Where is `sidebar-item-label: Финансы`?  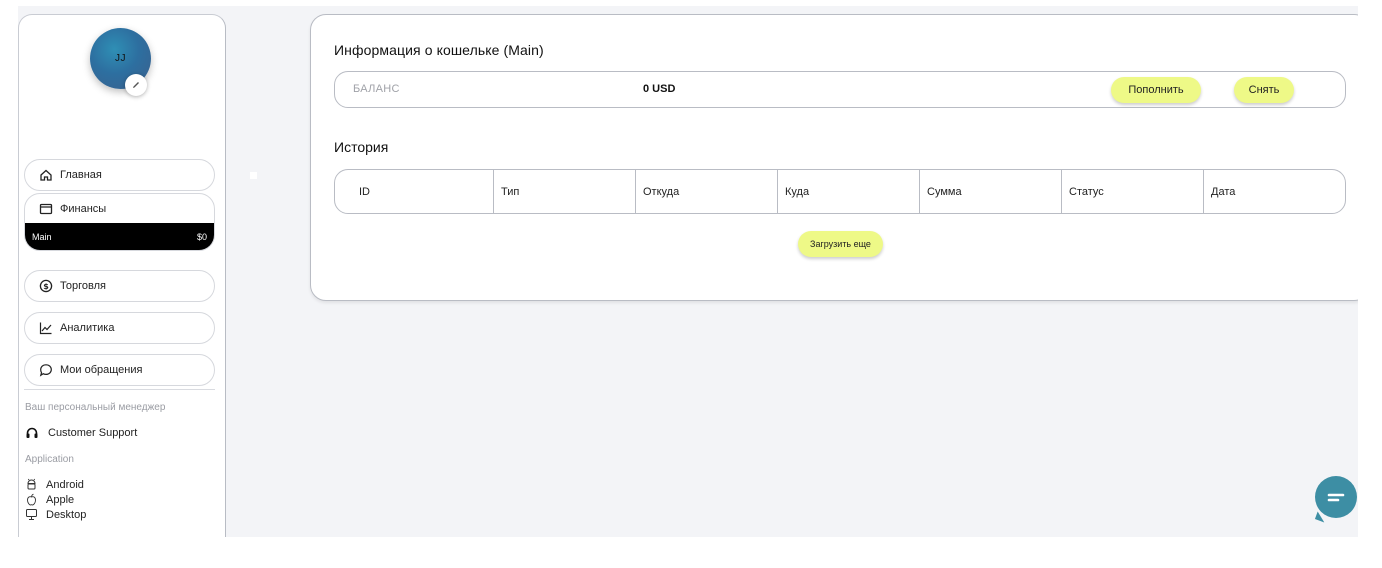 sidebar-item-label: Финансы is located at coordinates (83, 209).